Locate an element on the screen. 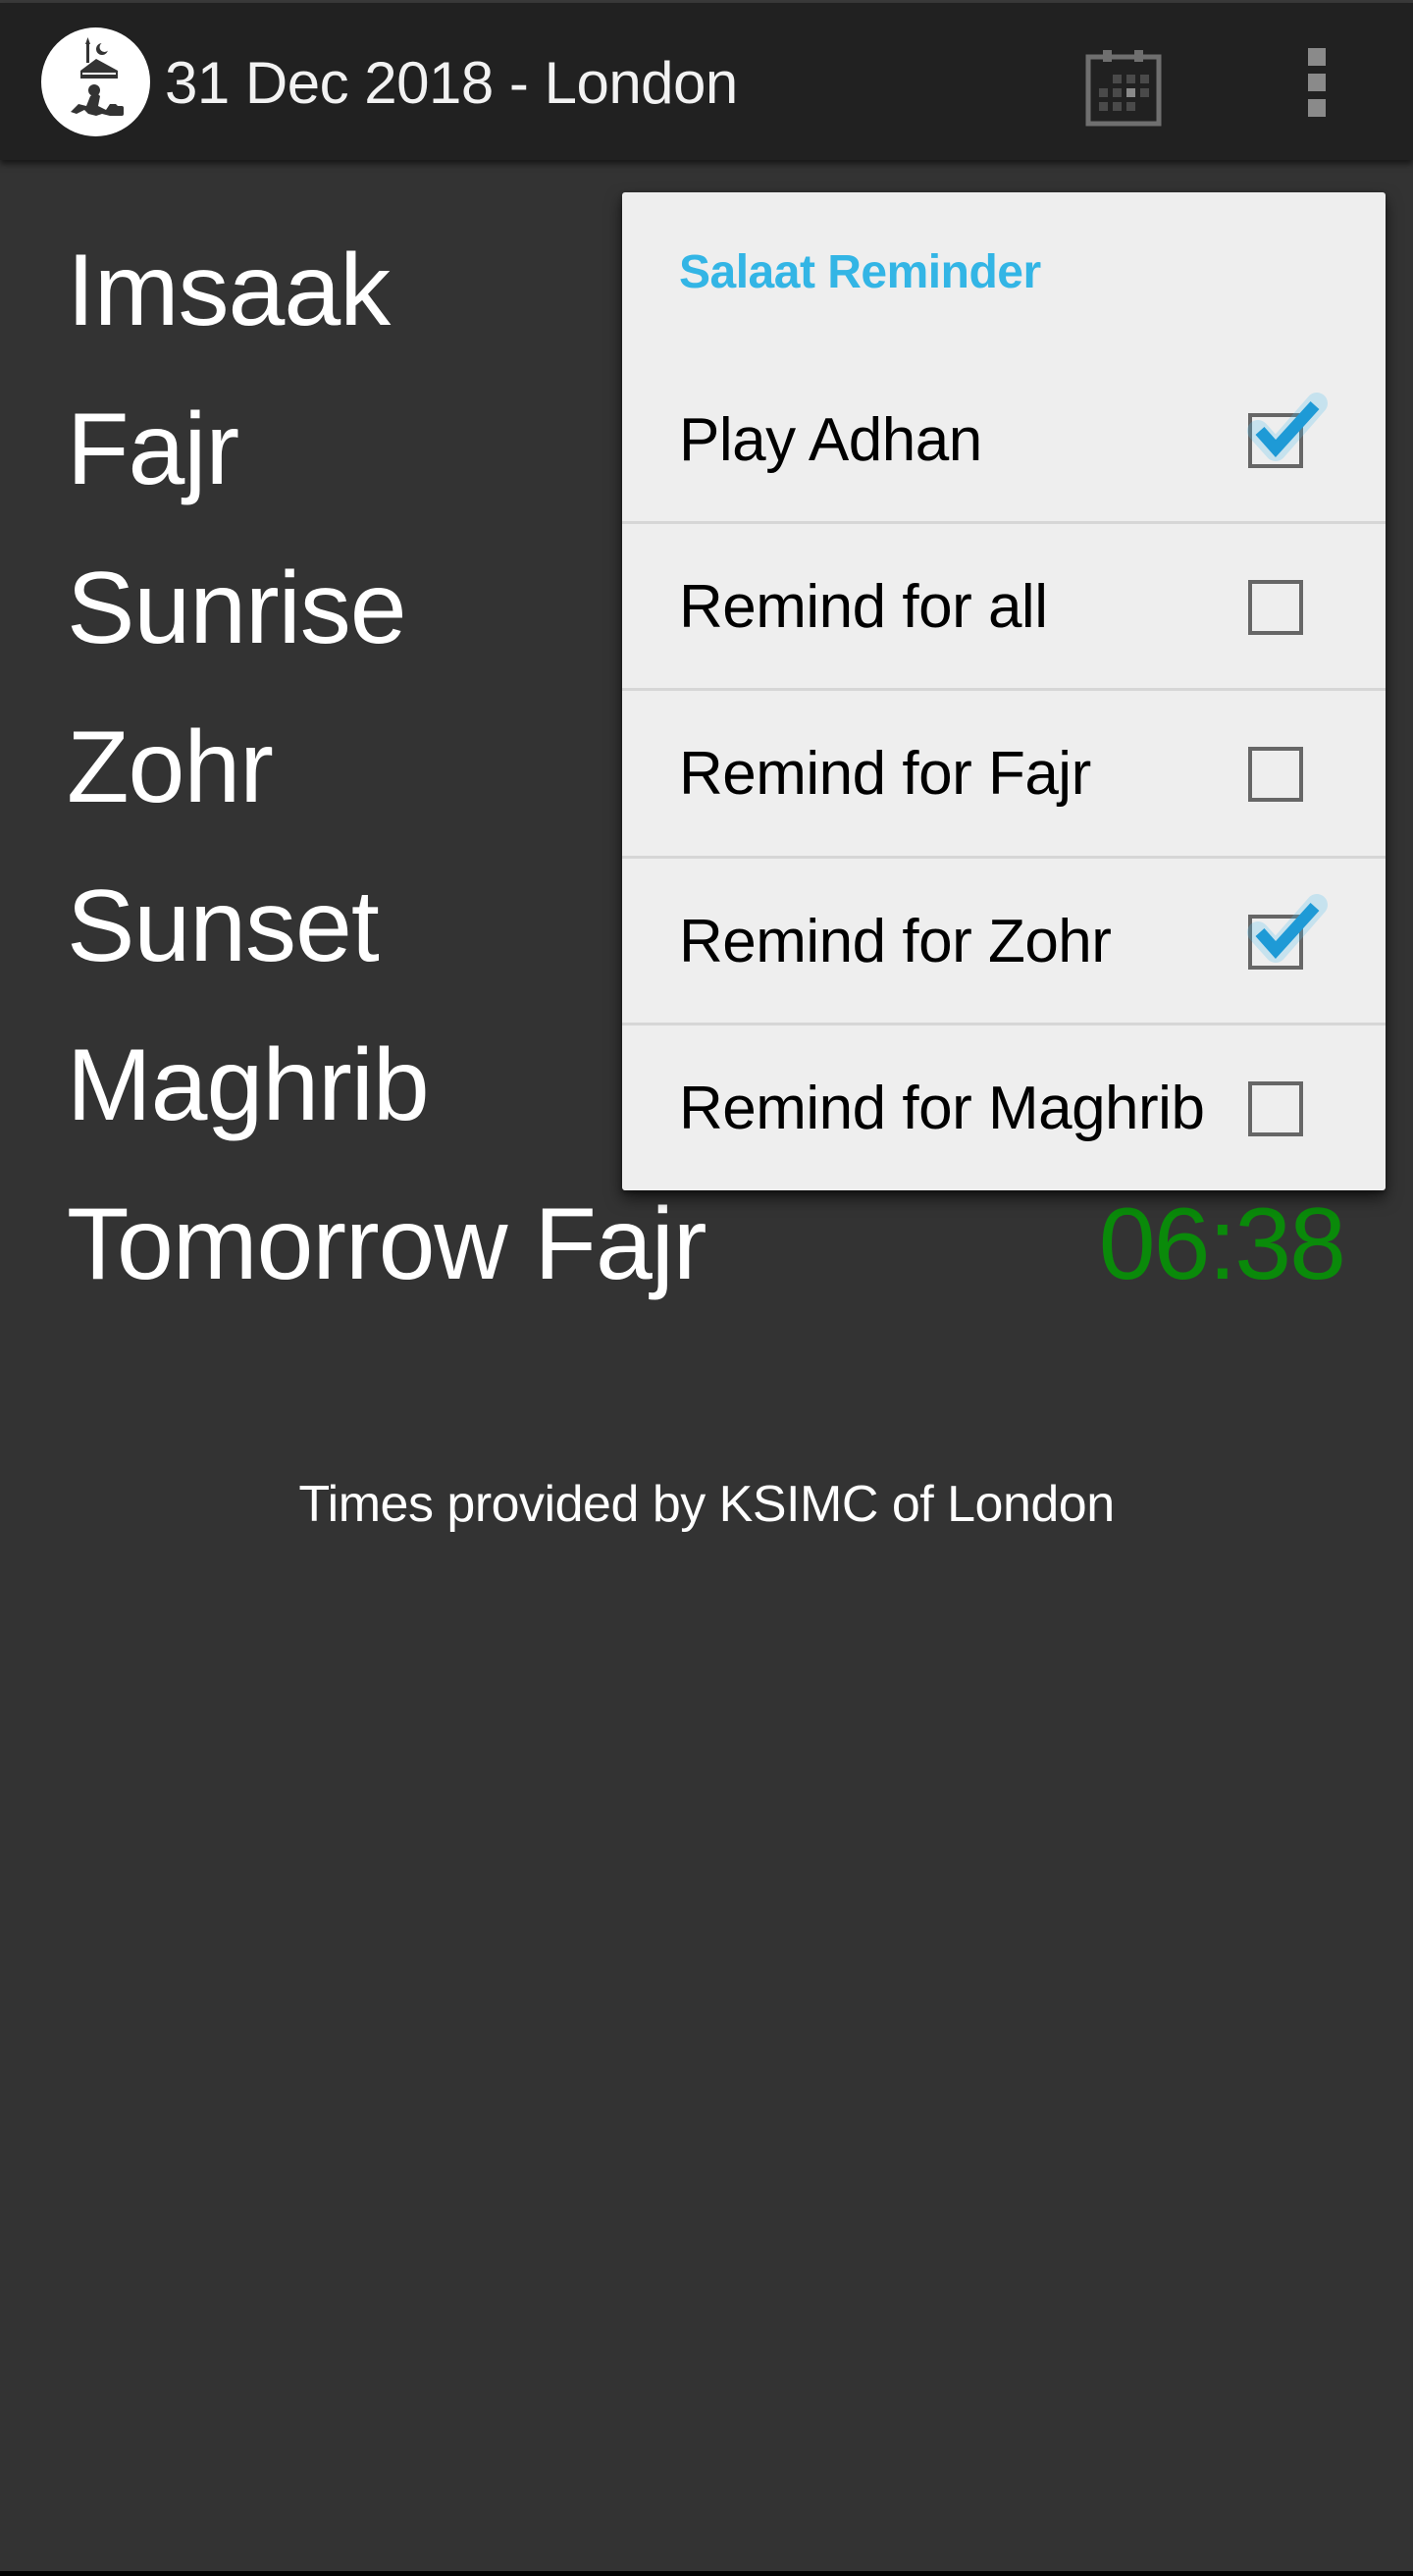  menu-item-label: Remind for Maghrib is located at coordinates (942, 1108).